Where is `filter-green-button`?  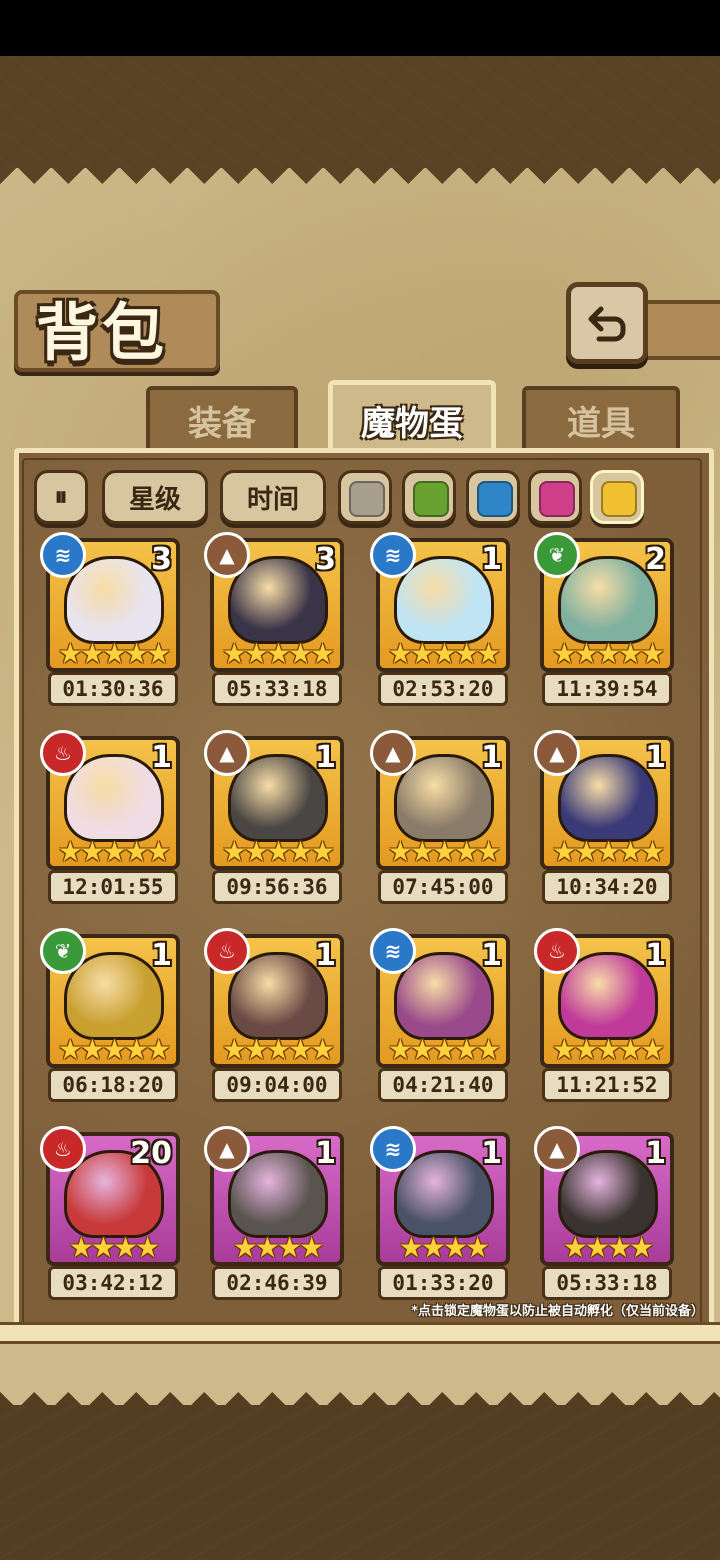
filter-green-button is located at coordinates (429, 497).